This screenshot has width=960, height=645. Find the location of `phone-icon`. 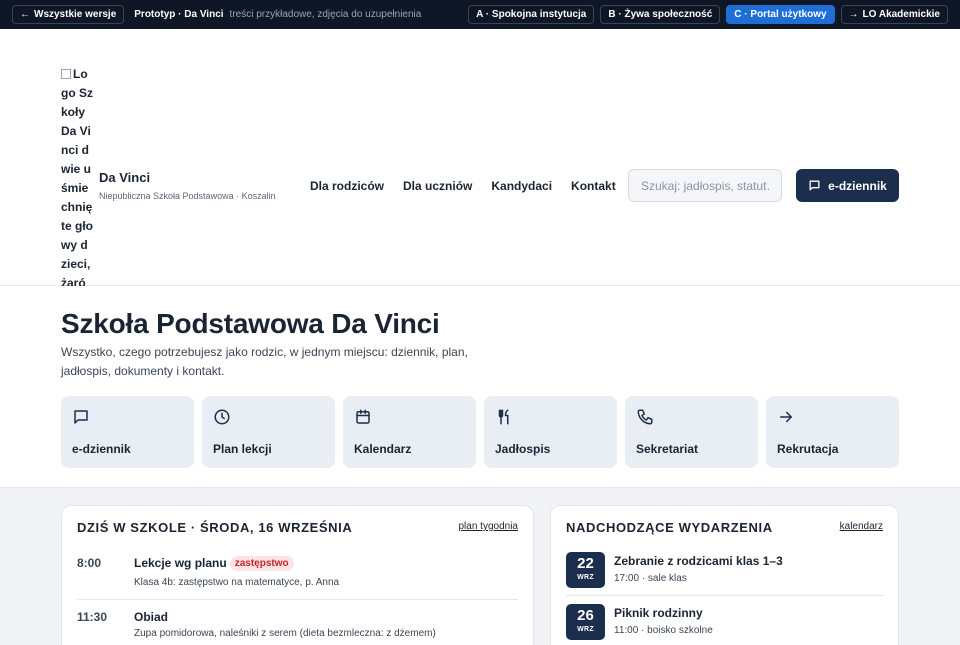

phone-icon is located at coordinates (645, 417).